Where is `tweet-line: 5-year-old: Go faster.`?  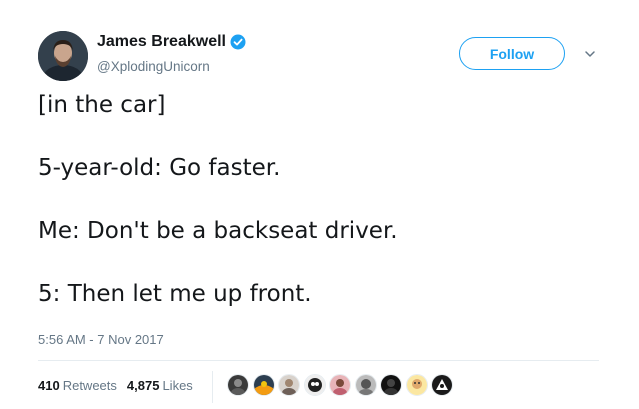
tweet-line: 5-year-old: Go faster. is located at coordinates (159, 168).